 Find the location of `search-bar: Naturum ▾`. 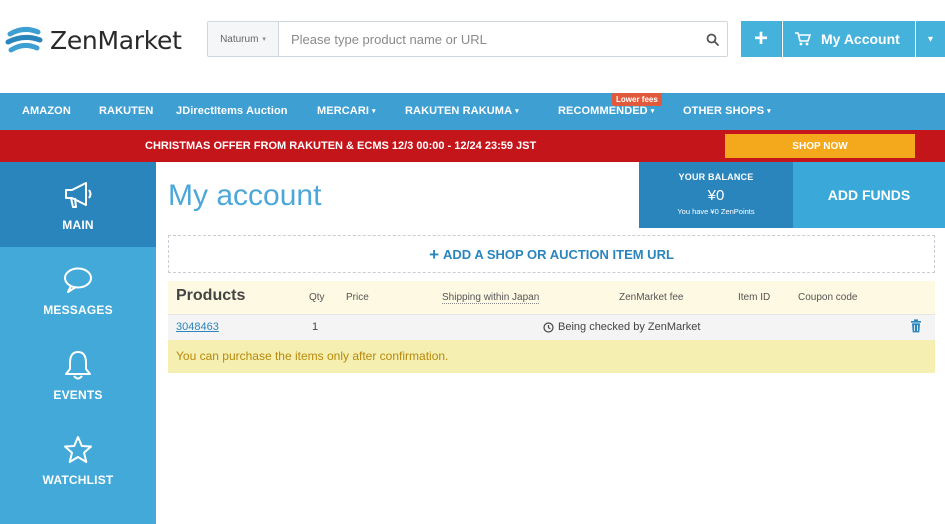

search-bar: Naturum ▾ is located at coordinates (467, 39).